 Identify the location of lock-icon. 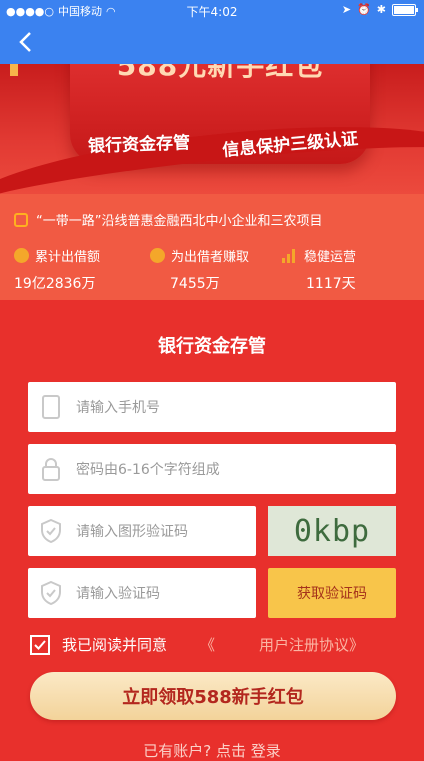
(51, 469).